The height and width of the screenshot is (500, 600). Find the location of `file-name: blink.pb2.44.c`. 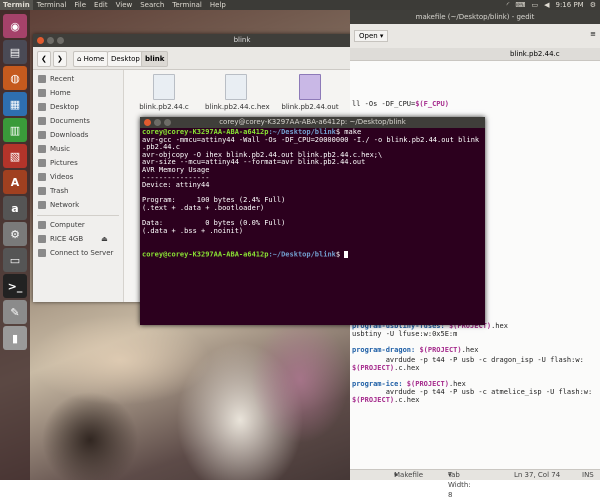

file-name: blink.pb2.44.c is located at coordinates (164, 107).